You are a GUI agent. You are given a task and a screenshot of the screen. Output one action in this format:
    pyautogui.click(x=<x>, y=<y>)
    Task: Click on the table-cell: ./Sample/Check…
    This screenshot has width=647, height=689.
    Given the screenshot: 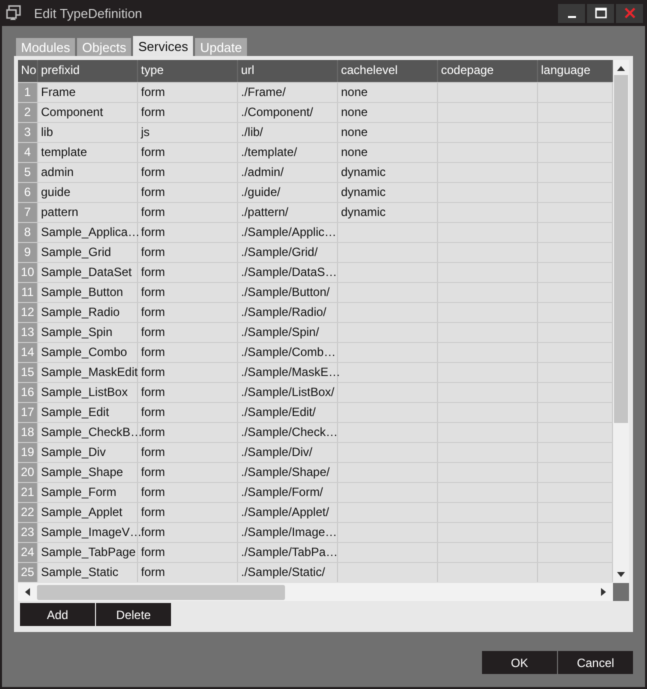 What is the action you would take?
    pyautogui.click(x=288, y=432)
    